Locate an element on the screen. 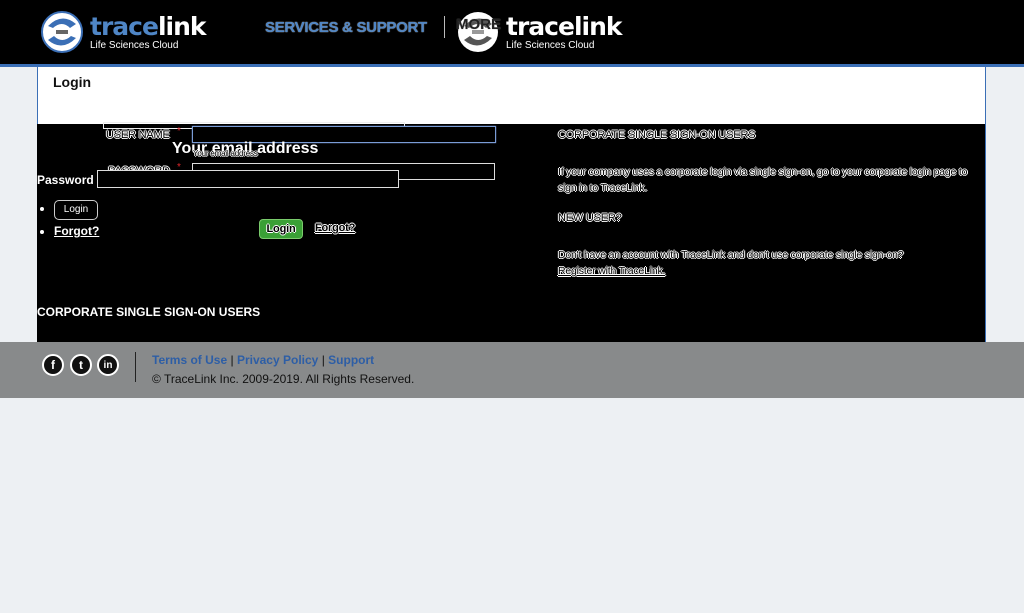 The height and width of the screenshot is (613, 1024). list-item: Forgot? is located at coordinates (76, 231).